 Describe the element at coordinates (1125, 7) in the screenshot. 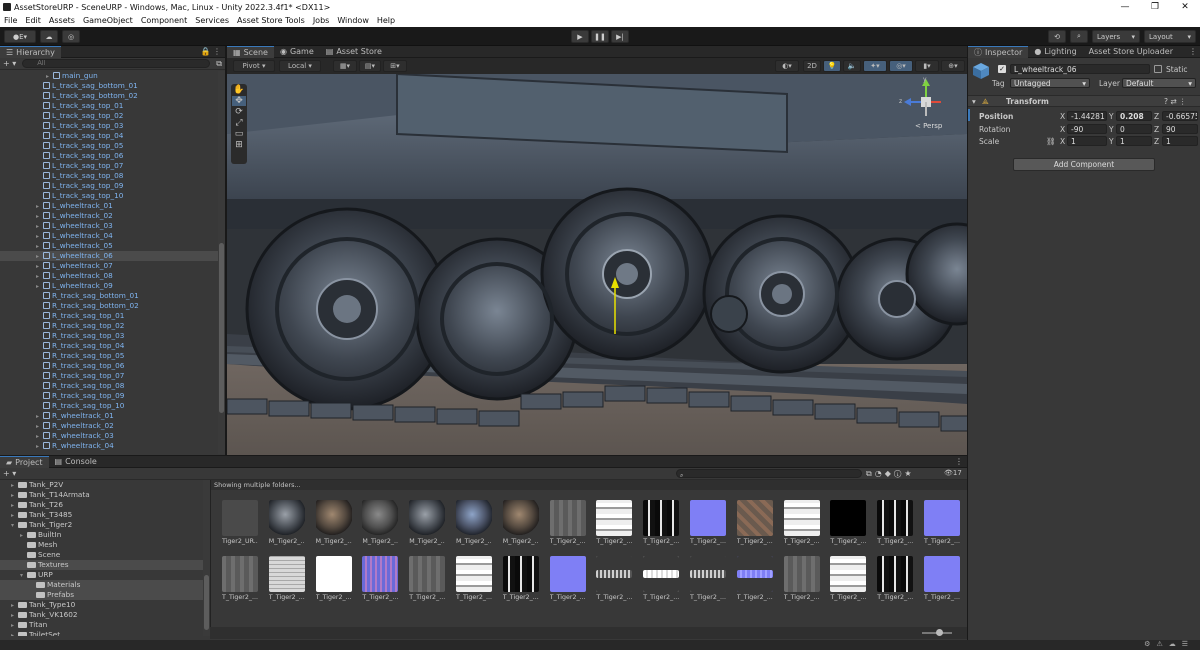

I see `minimize-button: —` at that location.